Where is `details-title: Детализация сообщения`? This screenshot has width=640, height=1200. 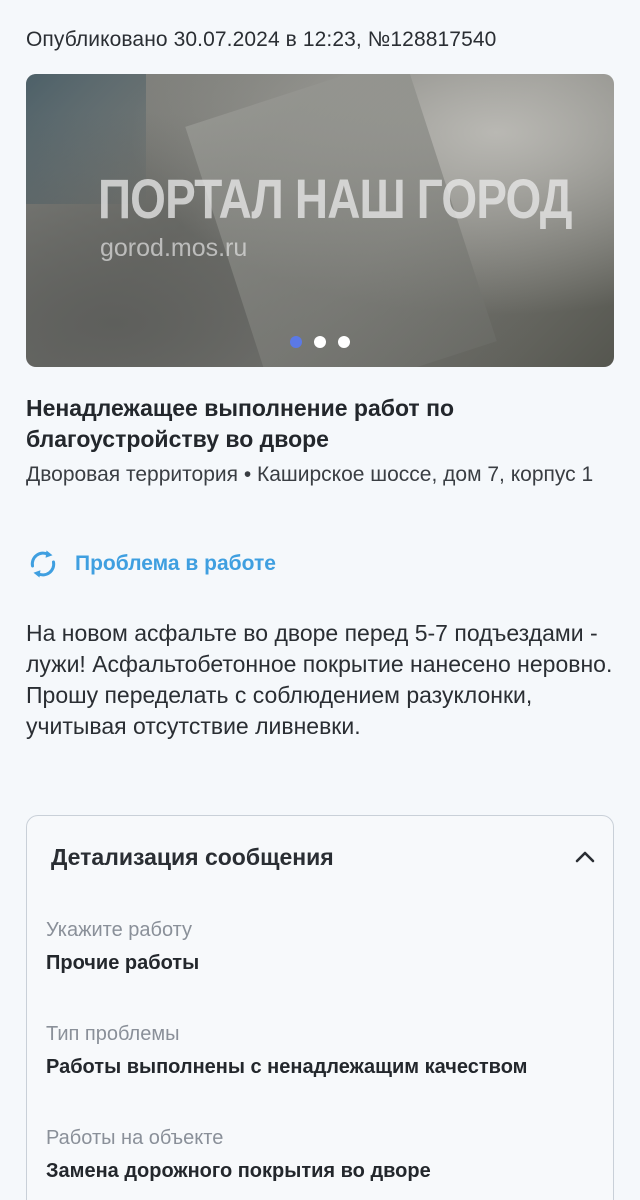
details-title: Детализация сообщения is located at coordinates (192, 856).